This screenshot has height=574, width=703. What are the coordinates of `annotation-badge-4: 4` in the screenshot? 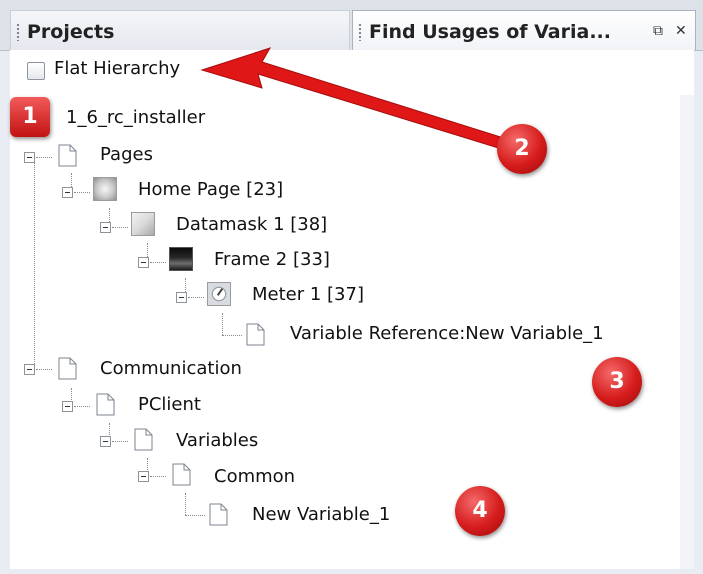 It's located at (480, 511).